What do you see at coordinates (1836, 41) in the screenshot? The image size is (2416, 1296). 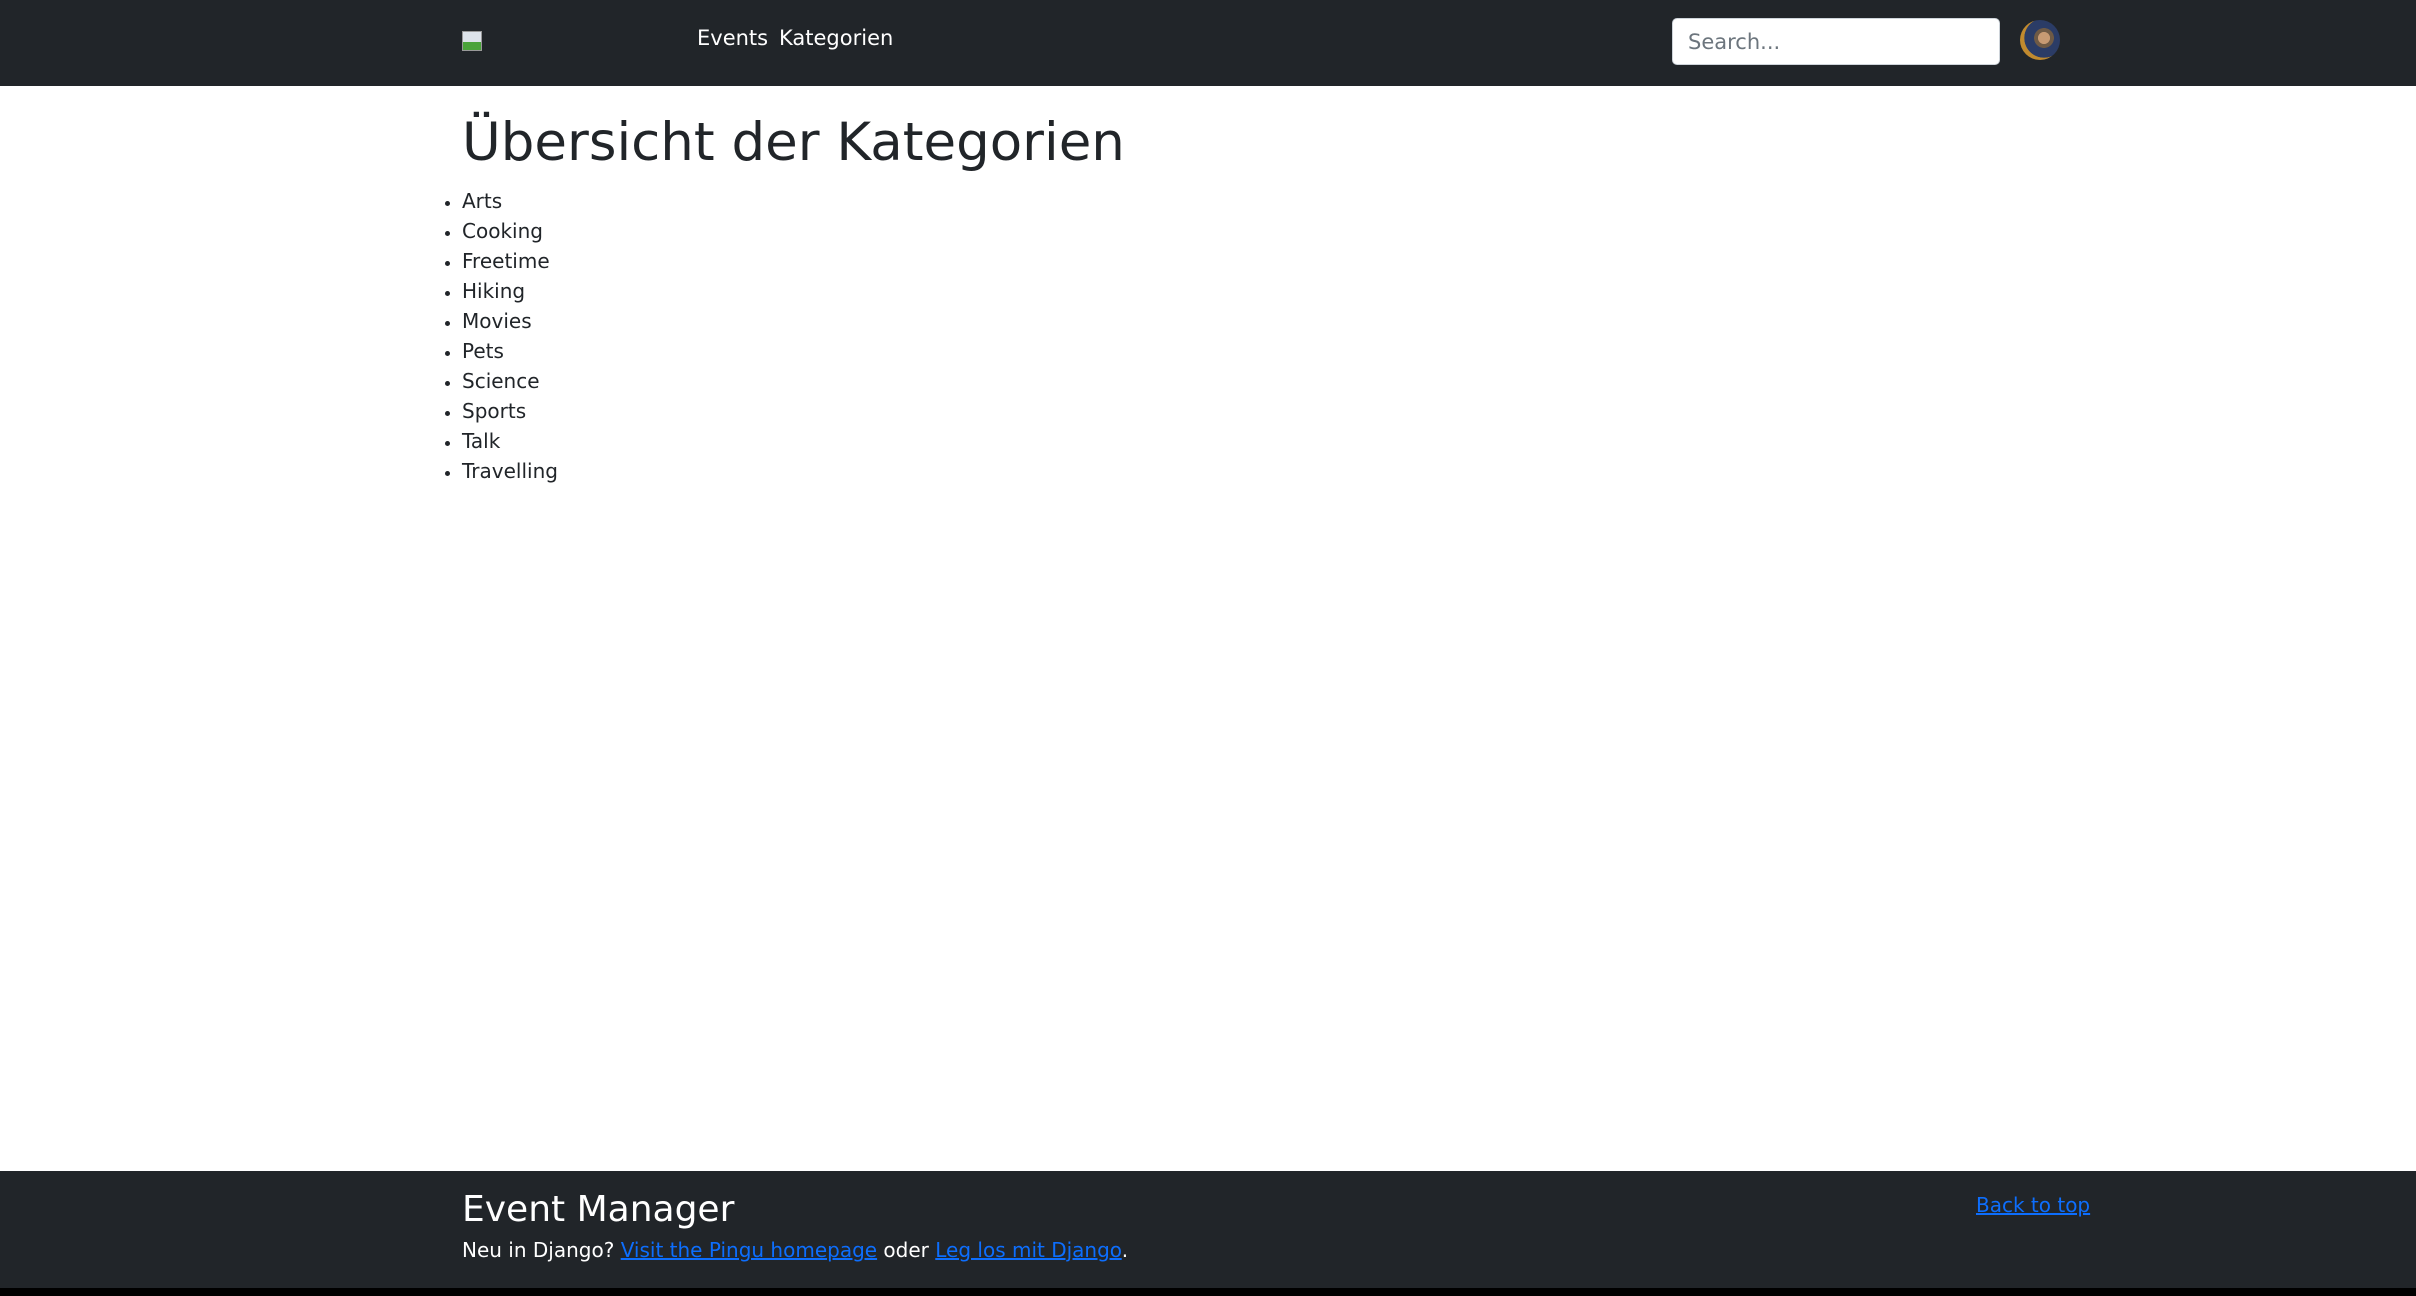 I see `search-input` at bounding box center [1836, 41].